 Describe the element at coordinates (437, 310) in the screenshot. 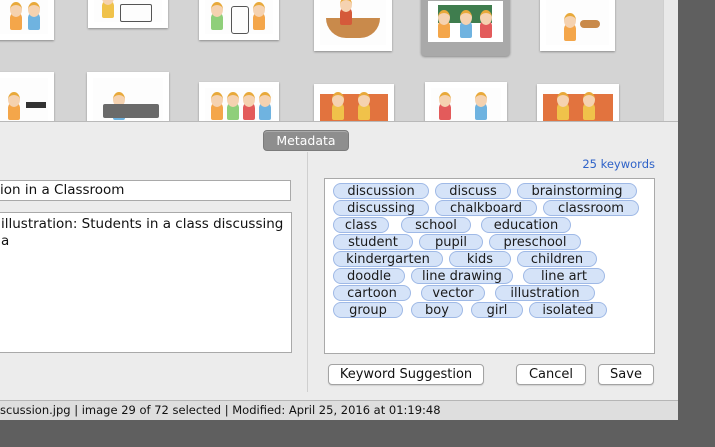

I see `keyword-tag: boy` at that location.